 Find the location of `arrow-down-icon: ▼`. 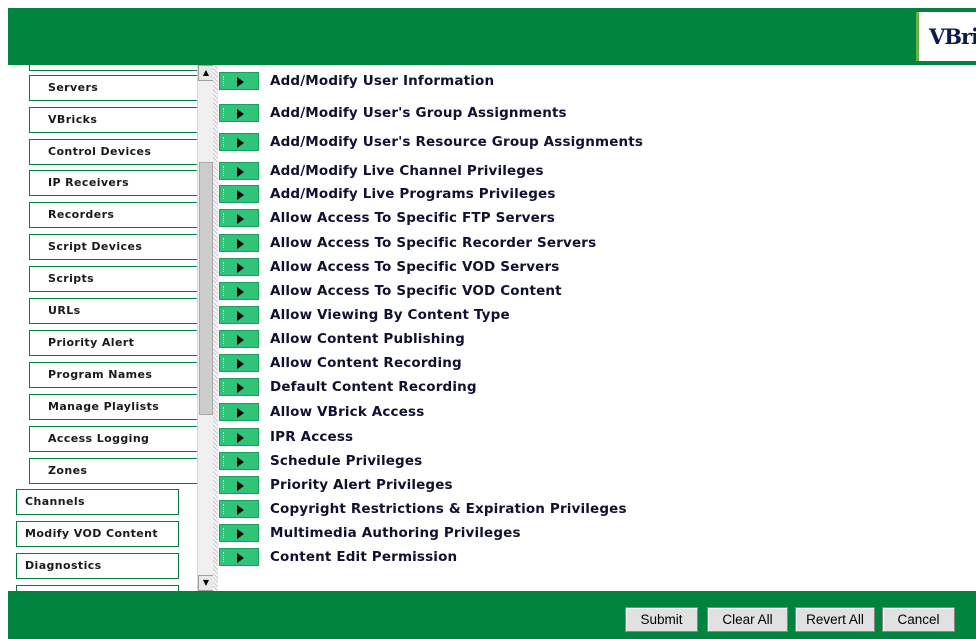

arrow-down-icon: ▼ is located at coordinates (206, 583).